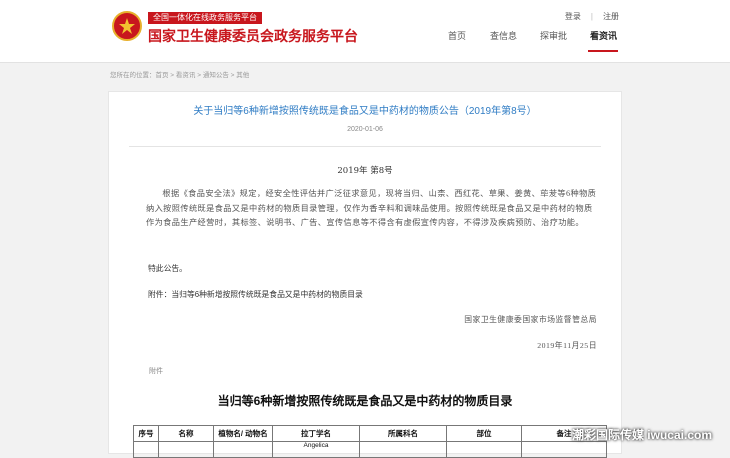 The width and height of the screenshot is (730, 458). I want to click on nav-approval: 探审批, so click(553, 36).